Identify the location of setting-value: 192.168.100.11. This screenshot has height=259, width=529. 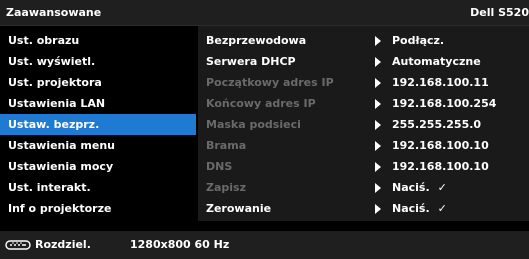
(440, 82).